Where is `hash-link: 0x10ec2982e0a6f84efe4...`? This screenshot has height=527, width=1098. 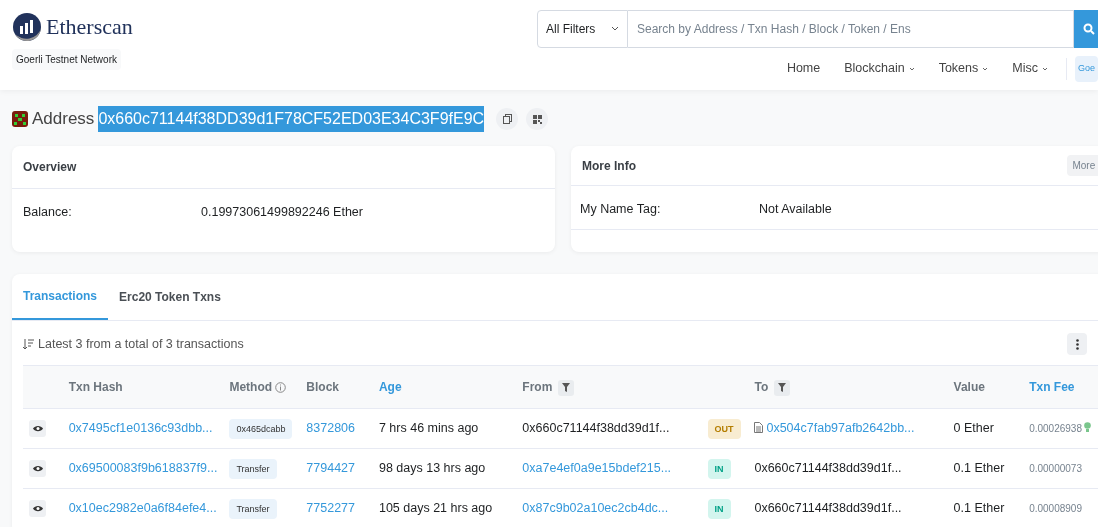
hash-link: 0x10ec2982e0a6f84efe4... is located at coordinates (142, 507).